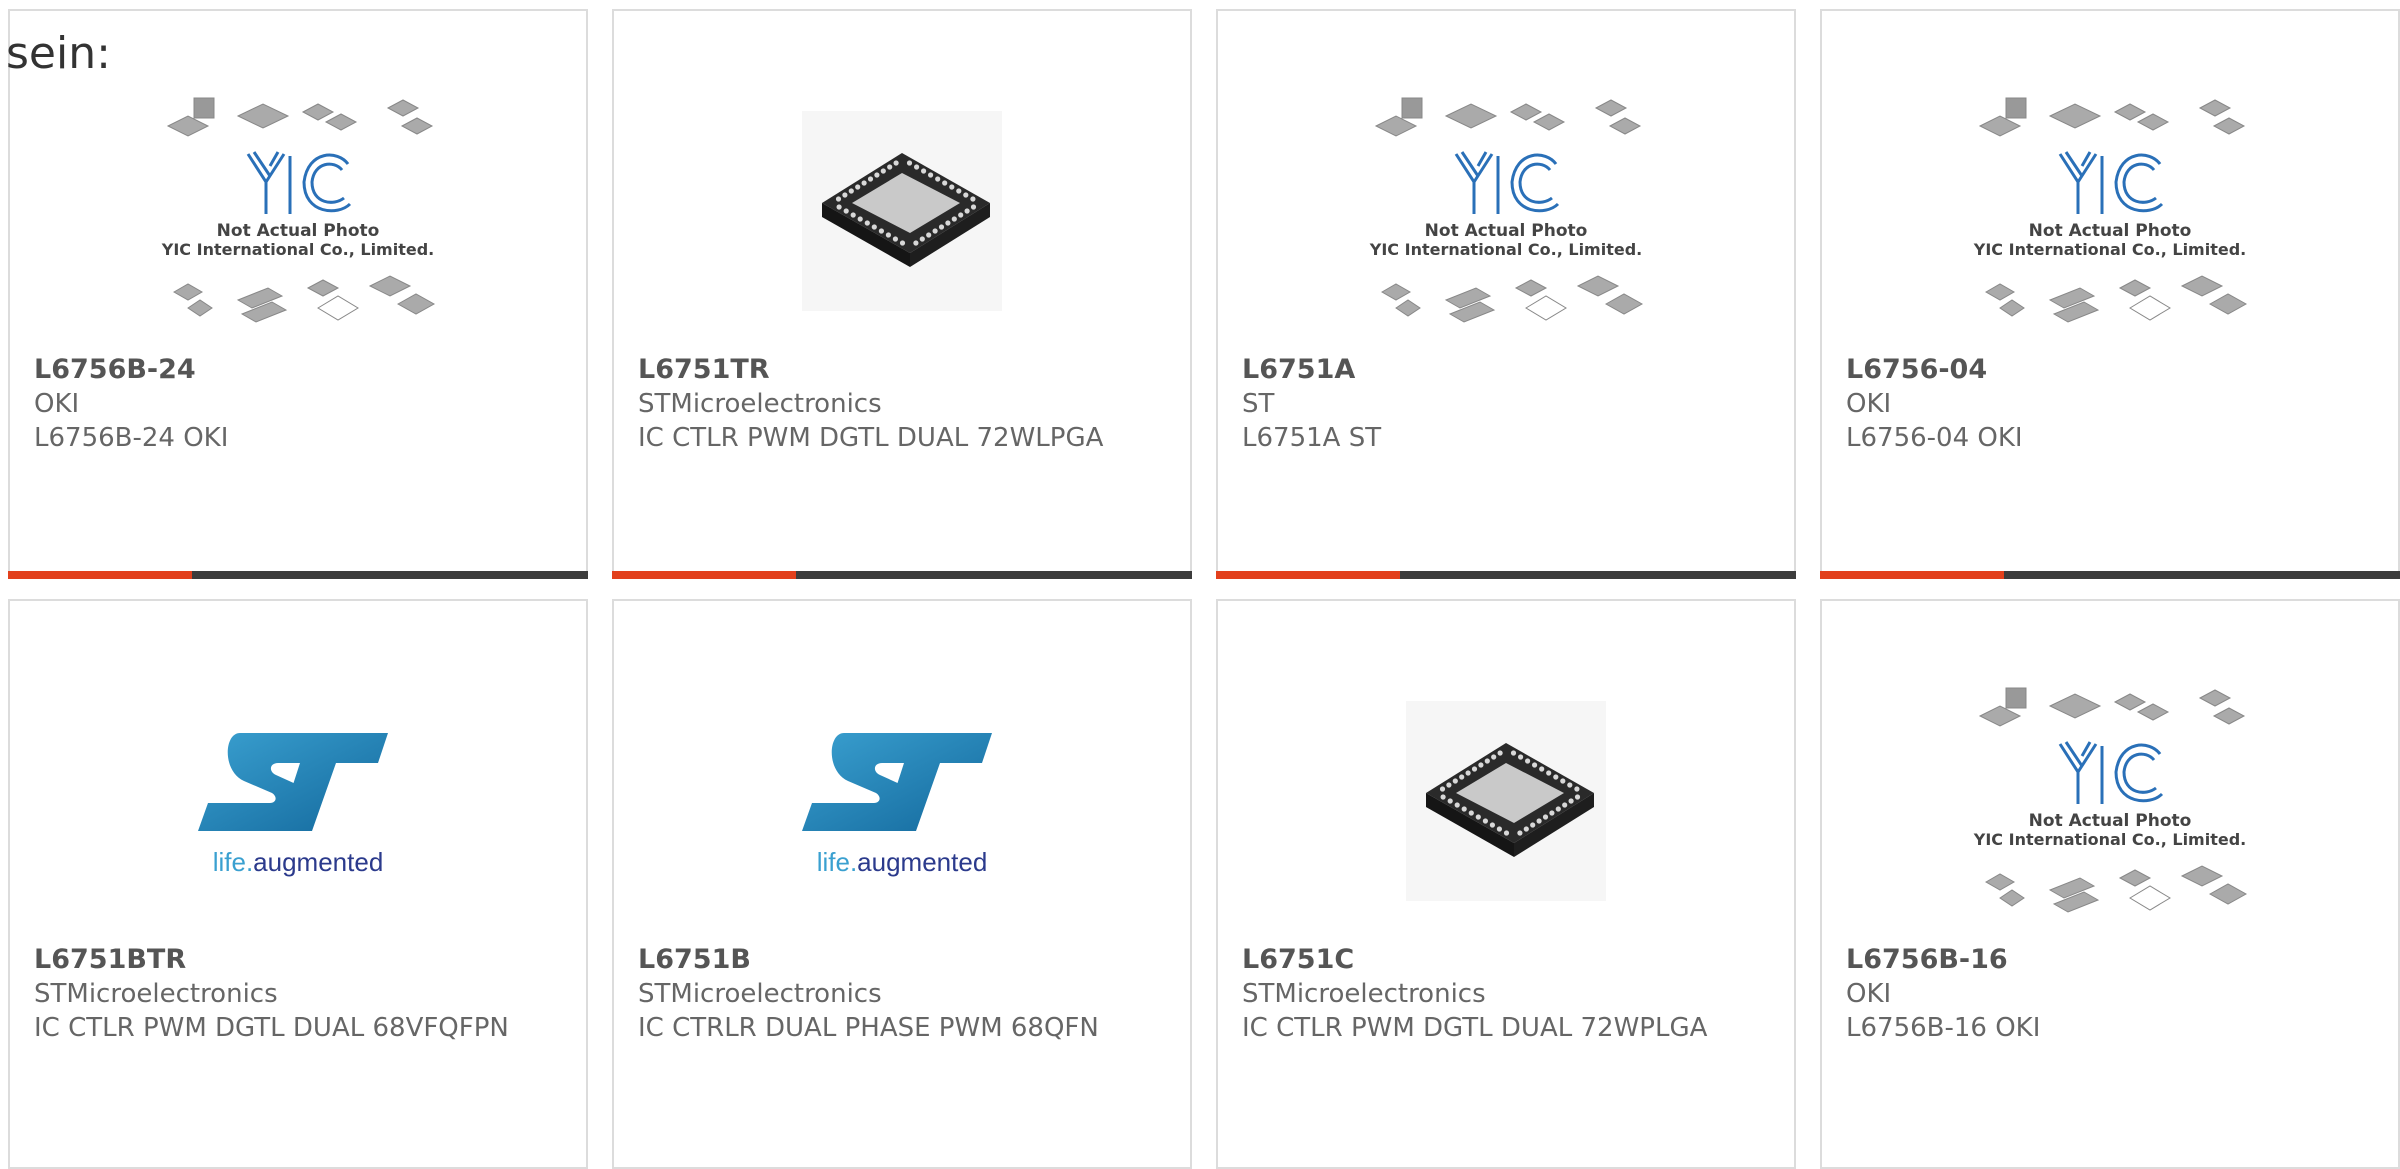  Describe the element at coordinates (871, 438) in the screenshot. I see `product-description: IC CTLR PWM DGTL DUAL 72WLPGA` at that location.